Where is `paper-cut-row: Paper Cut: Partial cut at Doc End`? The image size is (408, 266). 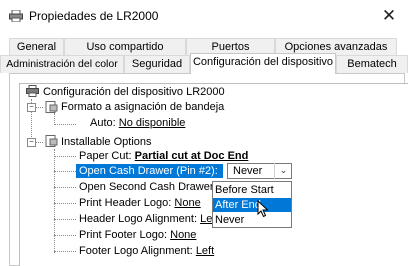 paper-cut-row: Paper Cut: Partial cut at Doc End is located at coordinates (163, 156).